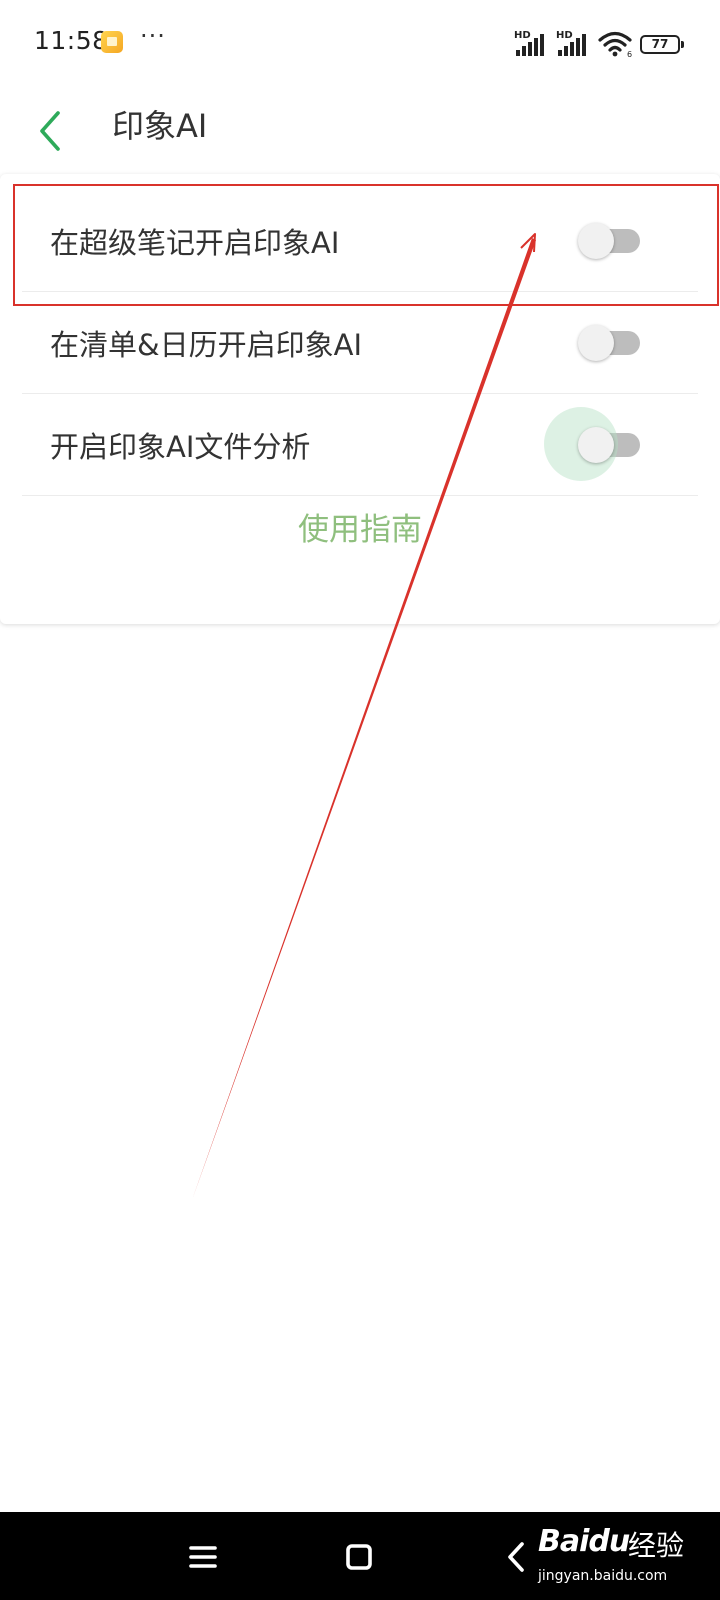  I want to click on toggle-list-calendar-ai, so click(609, 342).